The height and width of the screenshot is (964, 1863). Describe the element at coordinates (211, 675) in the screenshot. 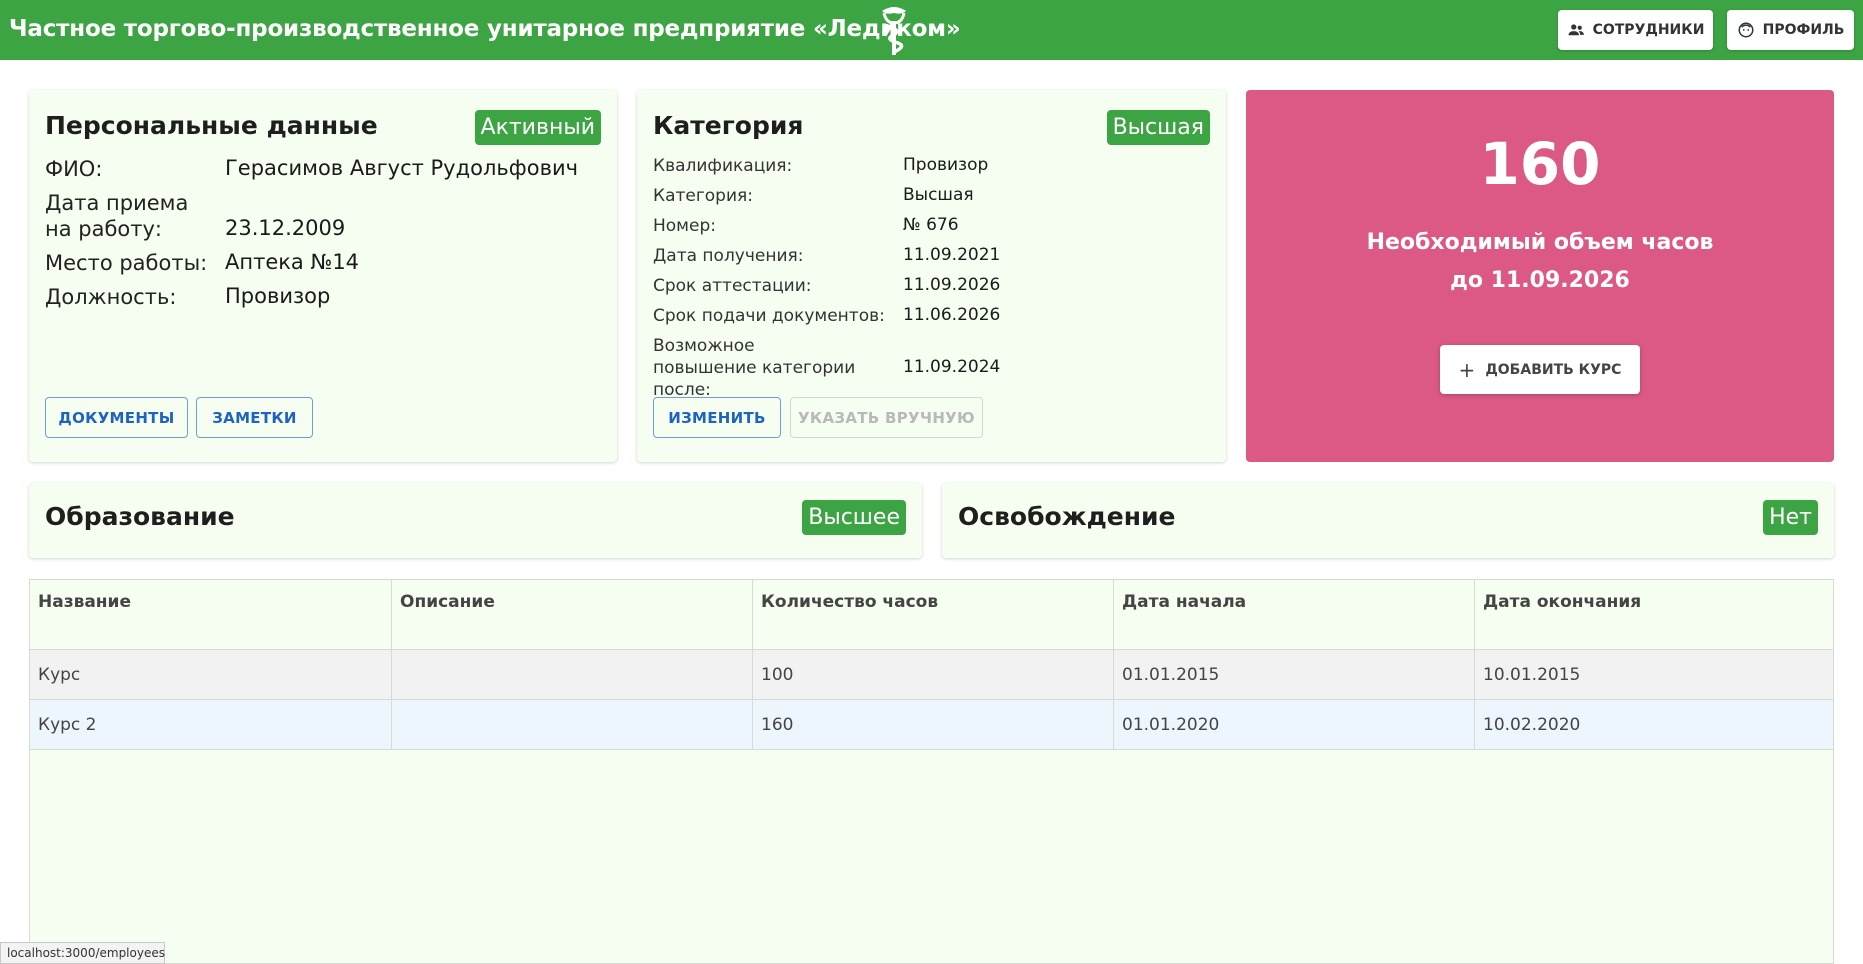

I see `cell-name: Курс` at that location.